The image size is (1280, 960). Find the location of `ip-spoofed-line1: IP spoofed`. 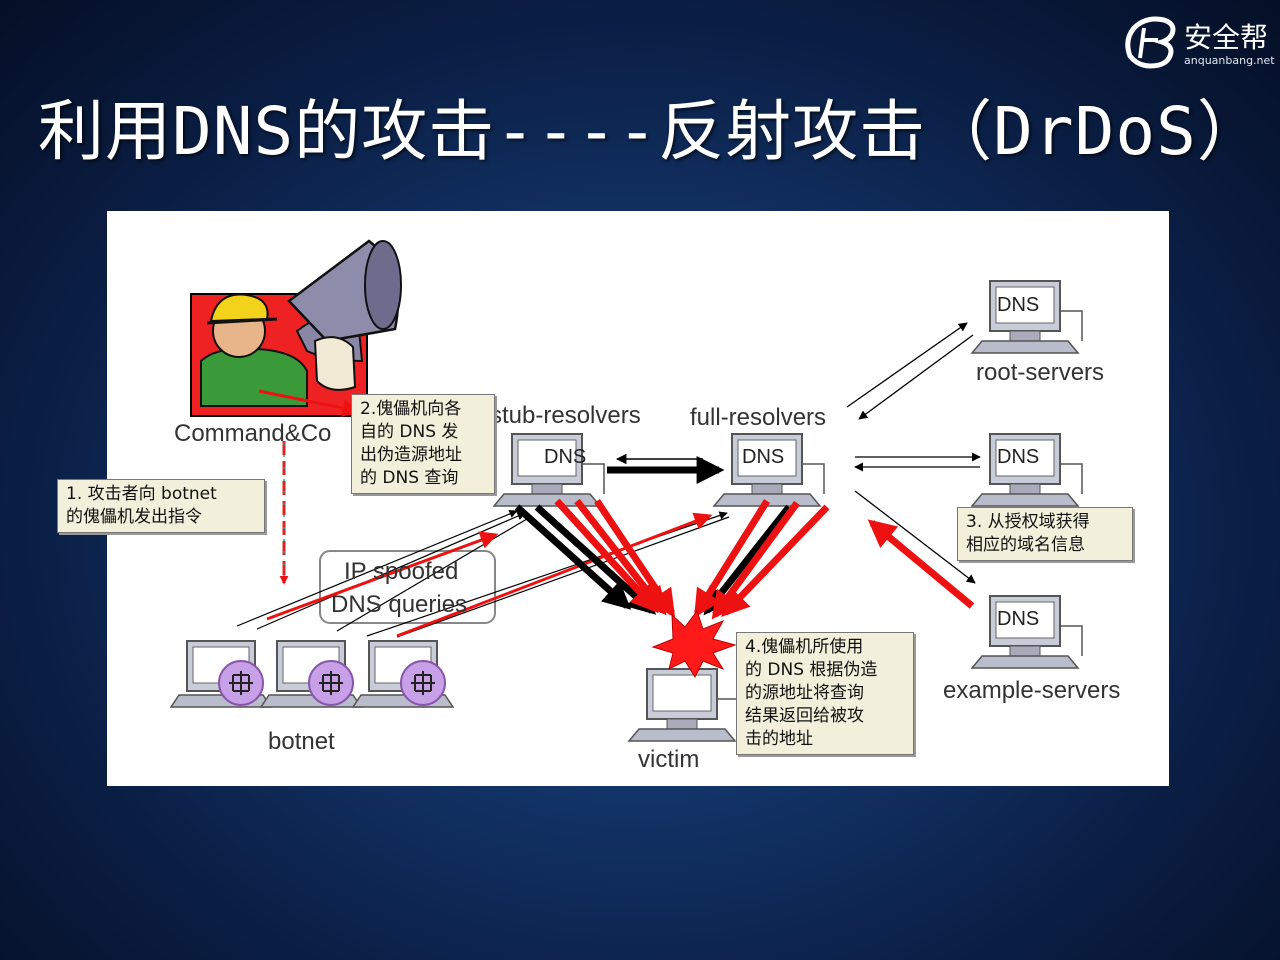

ip-spoofed-line1: IP spoofed is located at coordinates (401, 571).